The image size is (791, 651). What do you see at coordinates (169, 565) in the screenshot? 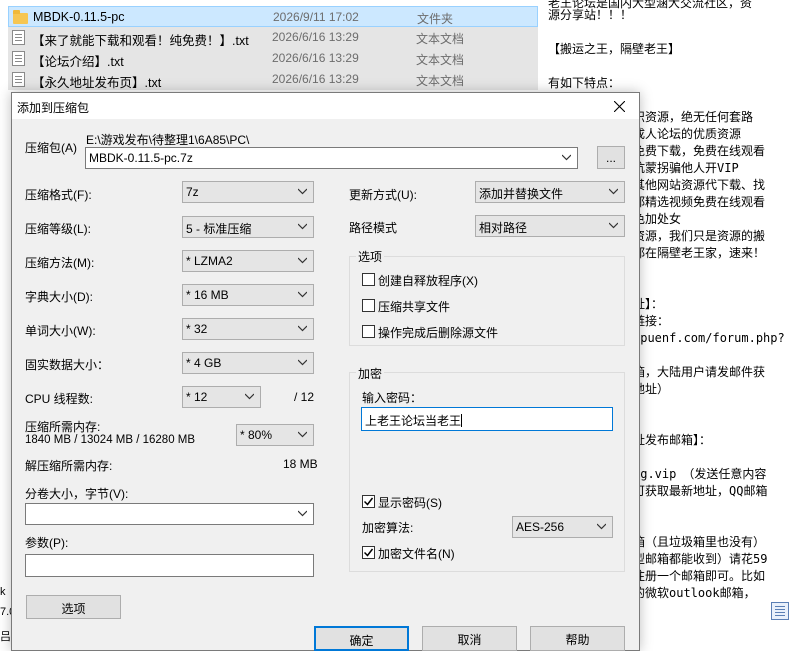
I see `params-input` at bounding box center [169, 565].